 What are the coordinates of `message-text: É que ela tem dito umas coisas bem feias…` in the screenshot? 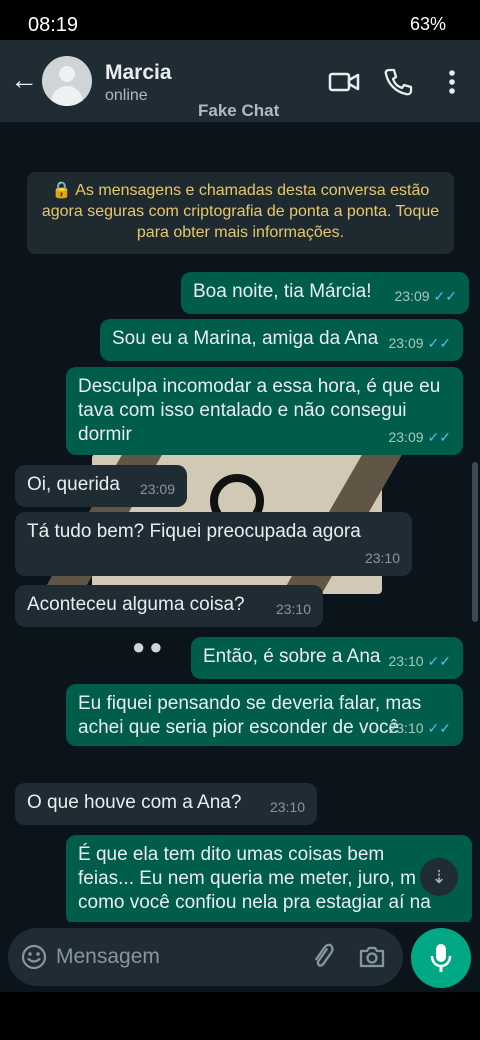 It's located at (254, 878).